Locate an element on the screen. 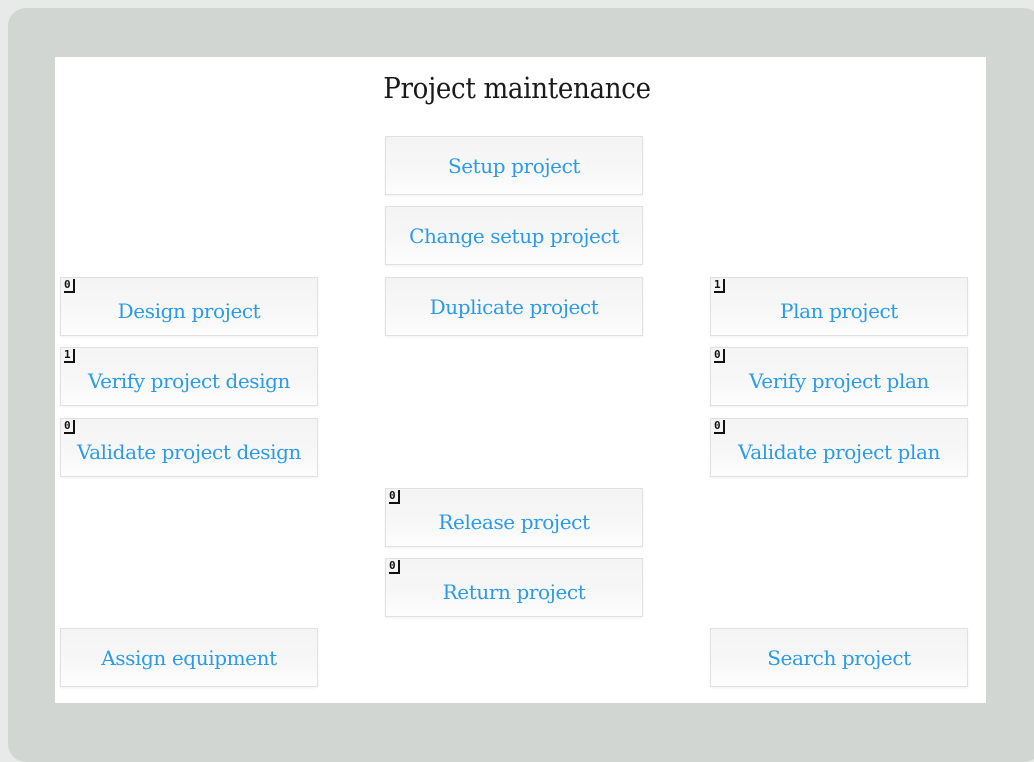 This screenshot has width=1034, height=762. page-title: Project maintenance is located at coordinates (517, 88).